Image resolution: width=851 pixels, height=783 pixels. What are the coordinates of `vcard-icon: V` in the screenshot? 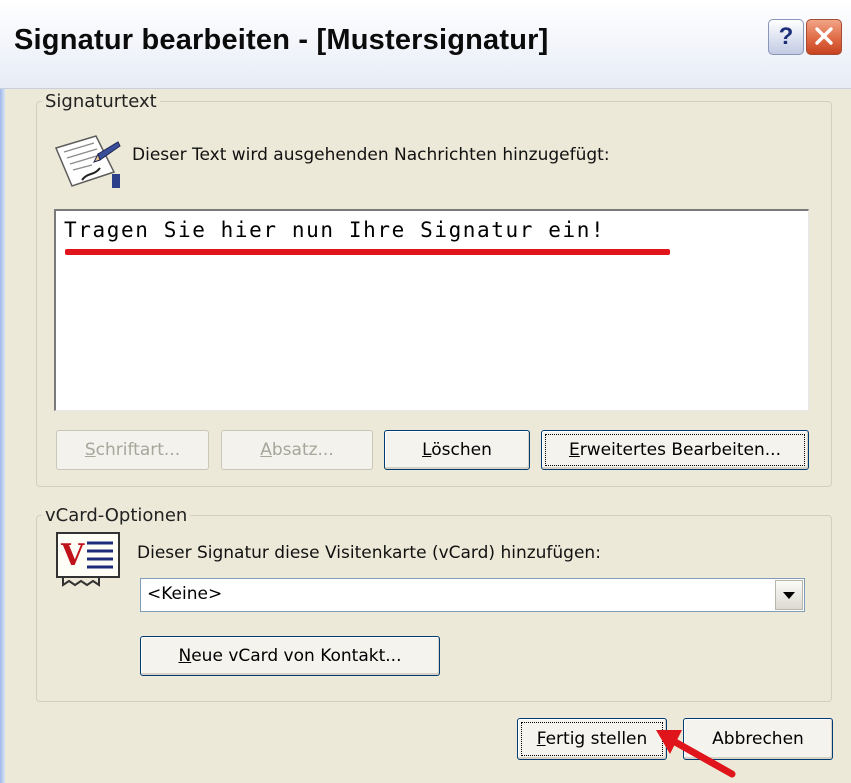 It's located at (88, 559).